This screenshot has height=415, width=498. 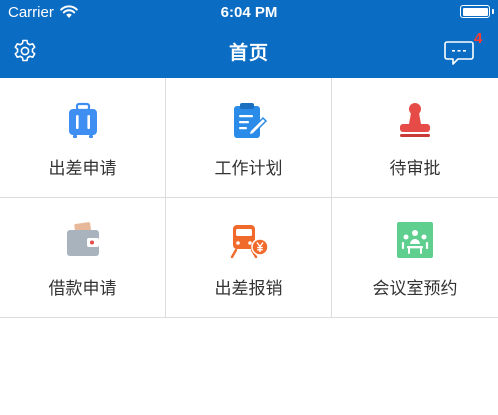 What do you see at coordinates (82, 120) in the screenshot?
I see `luggage-icon` at bounding box center [82, 120].